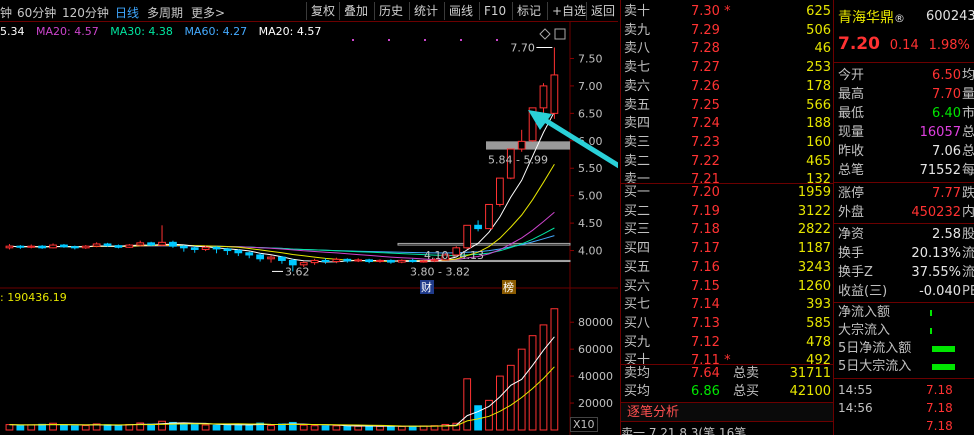 Image resolution: width=974 pixels, height=435 pixels. I want to click on fundamental-stat-cutoff-label: 流, so click(968, 253).